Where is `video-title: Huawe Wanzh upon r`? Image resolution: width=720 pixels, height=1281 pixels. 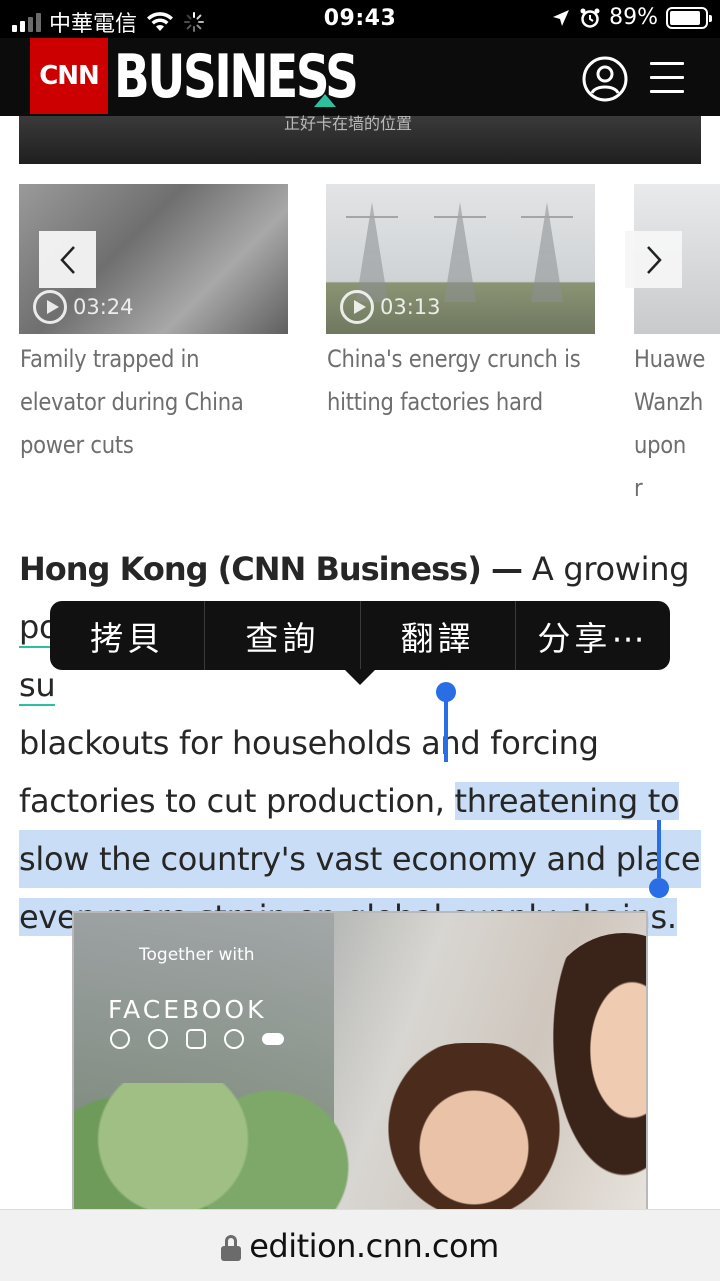
video-title: Huawe Wanzh upon r is located at coordinates (677, 424).